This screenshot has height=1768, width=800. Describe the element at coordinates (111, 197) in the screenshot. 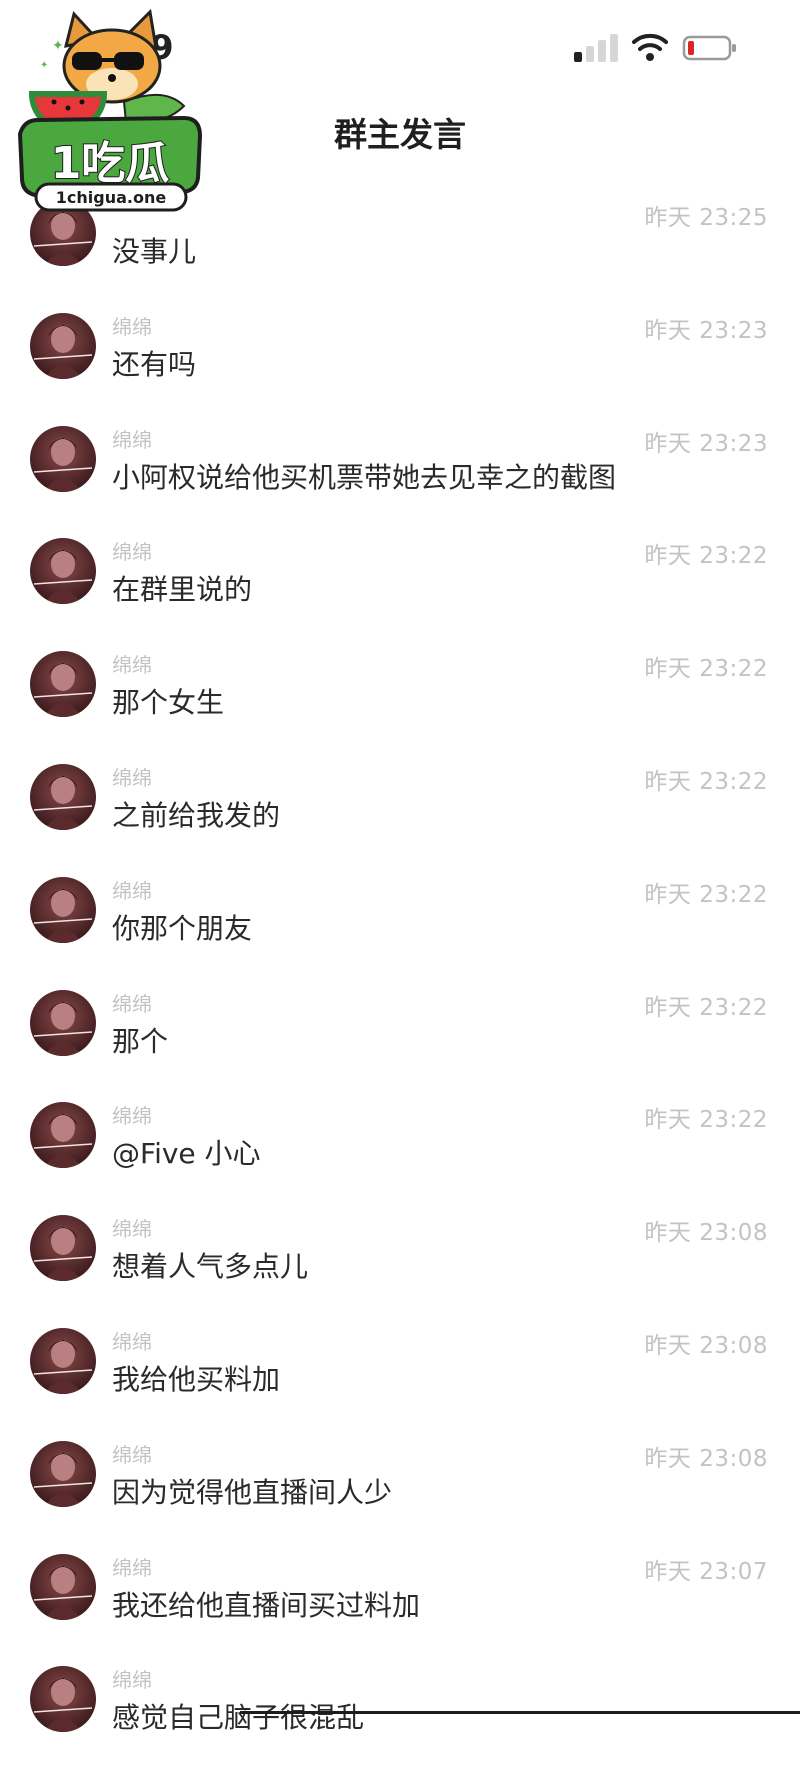

I see `watermark-url: 1chigua.one` at that location.